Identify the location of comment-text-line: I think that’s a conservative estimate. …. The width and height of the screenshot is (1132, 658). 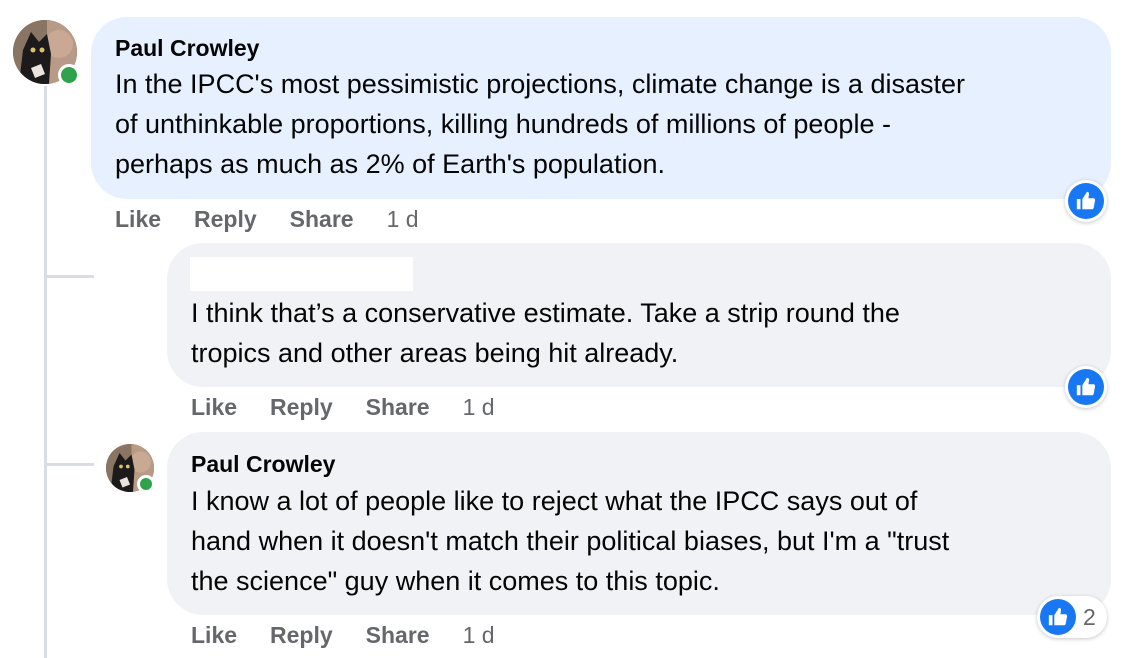
(545, 313).